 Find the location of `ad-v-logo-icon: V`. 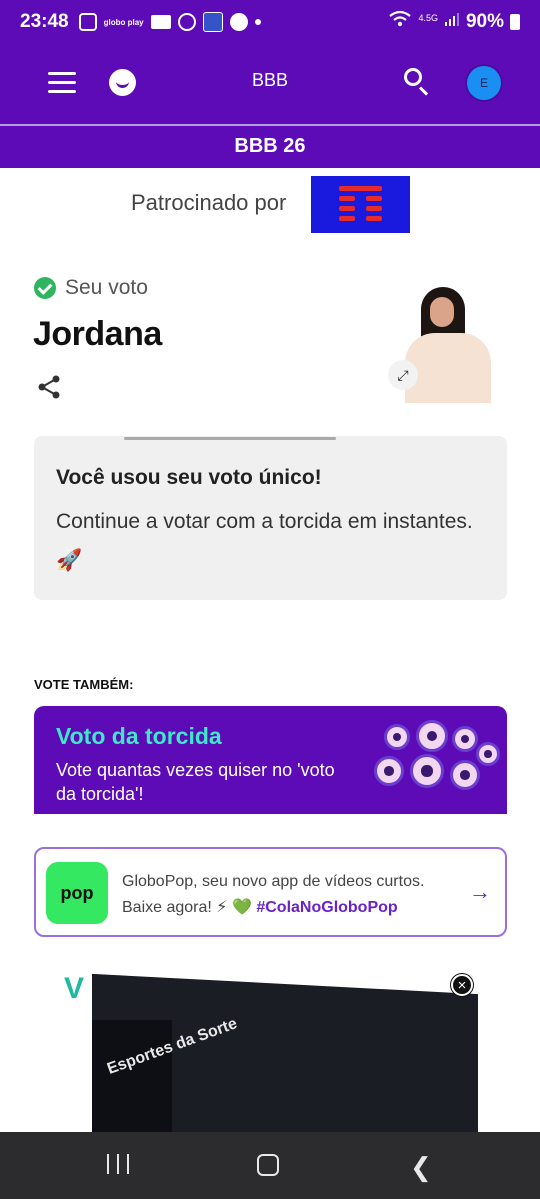

ad-v-logo-icon: V is located at coordinates (74, 988).